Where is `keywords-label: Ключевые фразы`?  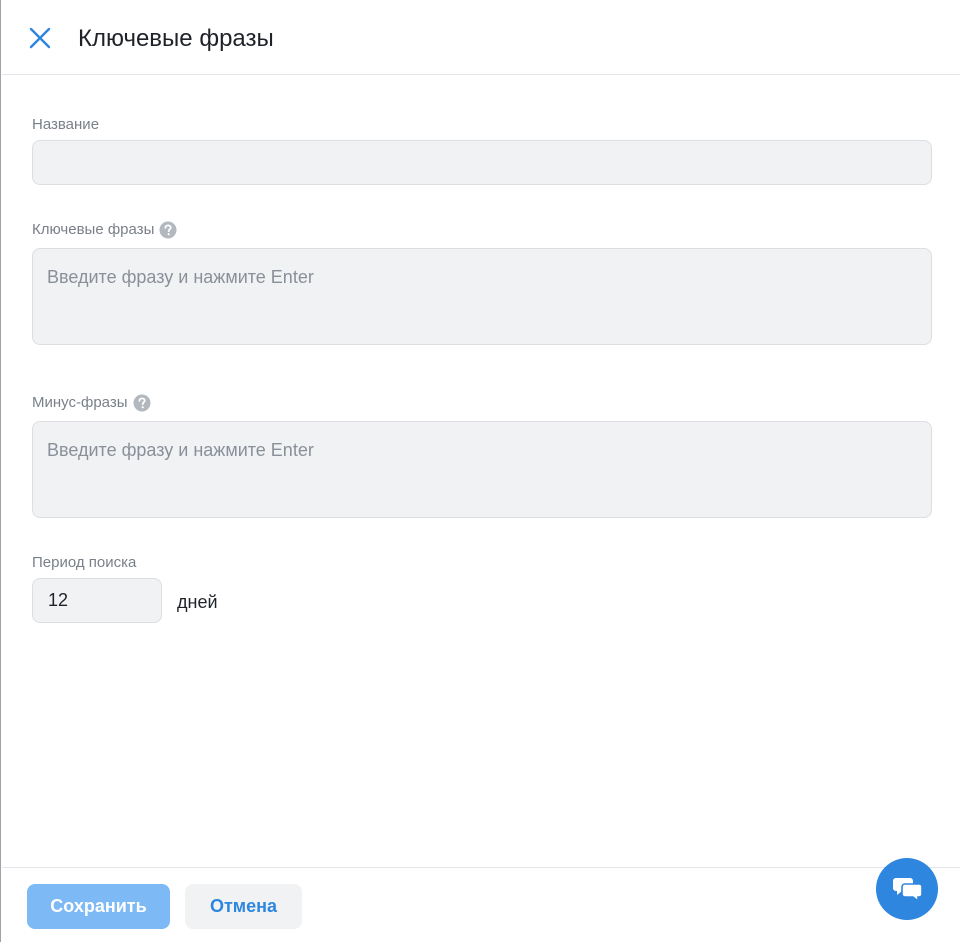
keywords-label: Ключевые фразы is located at coordinates (104, 230).